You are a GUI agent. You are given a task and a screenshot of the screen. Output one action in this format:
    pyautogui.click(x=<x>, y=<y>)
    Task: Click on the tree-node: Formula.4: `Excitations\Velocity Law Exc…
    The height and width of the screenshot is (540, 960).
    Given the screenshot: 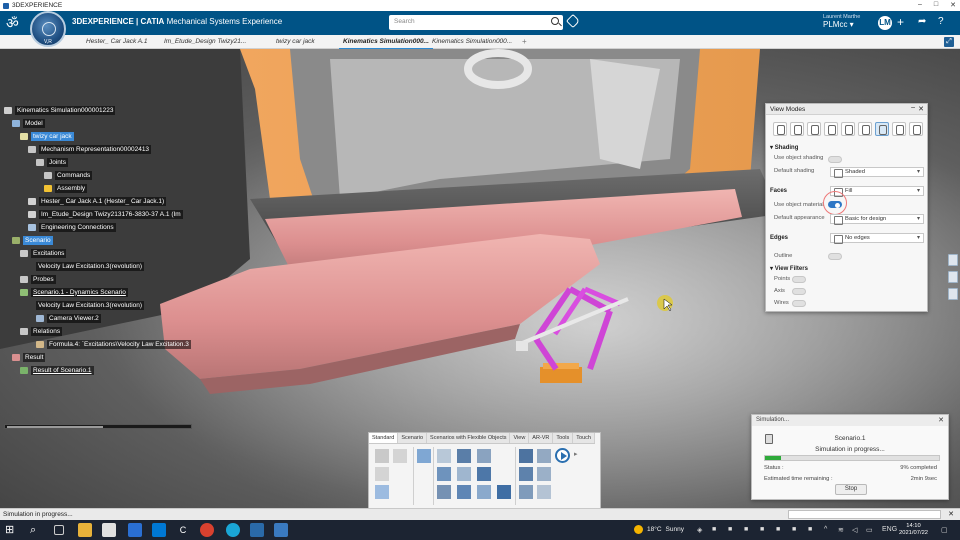 What is the action you would take?
    pyautogui.click(x=113, y=344)
    